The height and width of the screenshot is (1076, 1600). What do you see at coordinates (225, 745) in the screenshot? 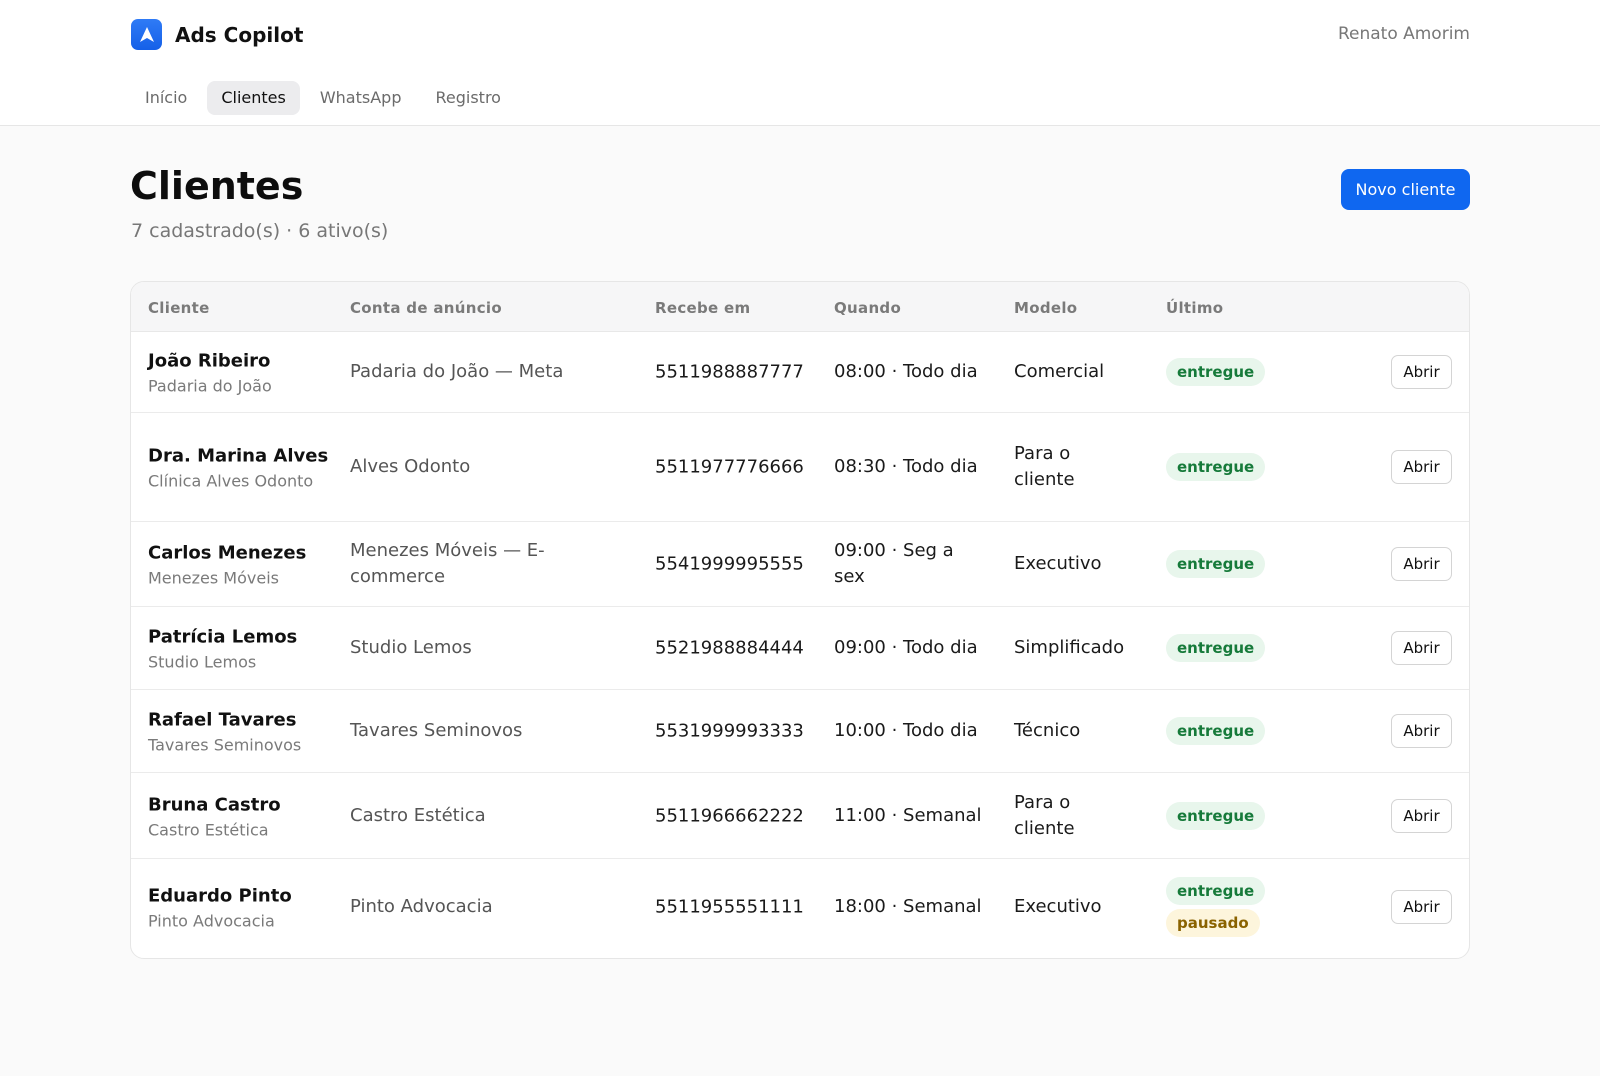
I see `client-business: Tavares Seminovos` at bounding box center [225, 745].